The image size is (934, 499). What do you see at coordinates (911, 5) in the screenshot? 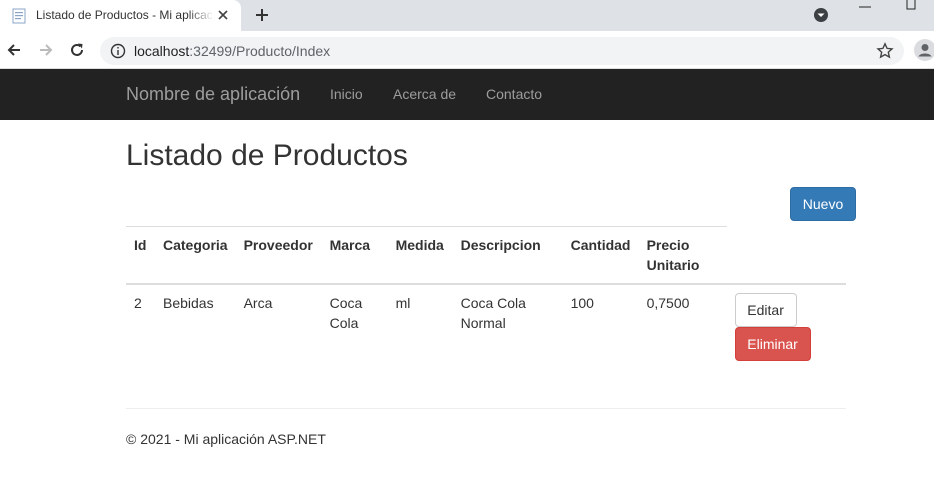
I see `maximize-icon` at bounding box center [911, 5].